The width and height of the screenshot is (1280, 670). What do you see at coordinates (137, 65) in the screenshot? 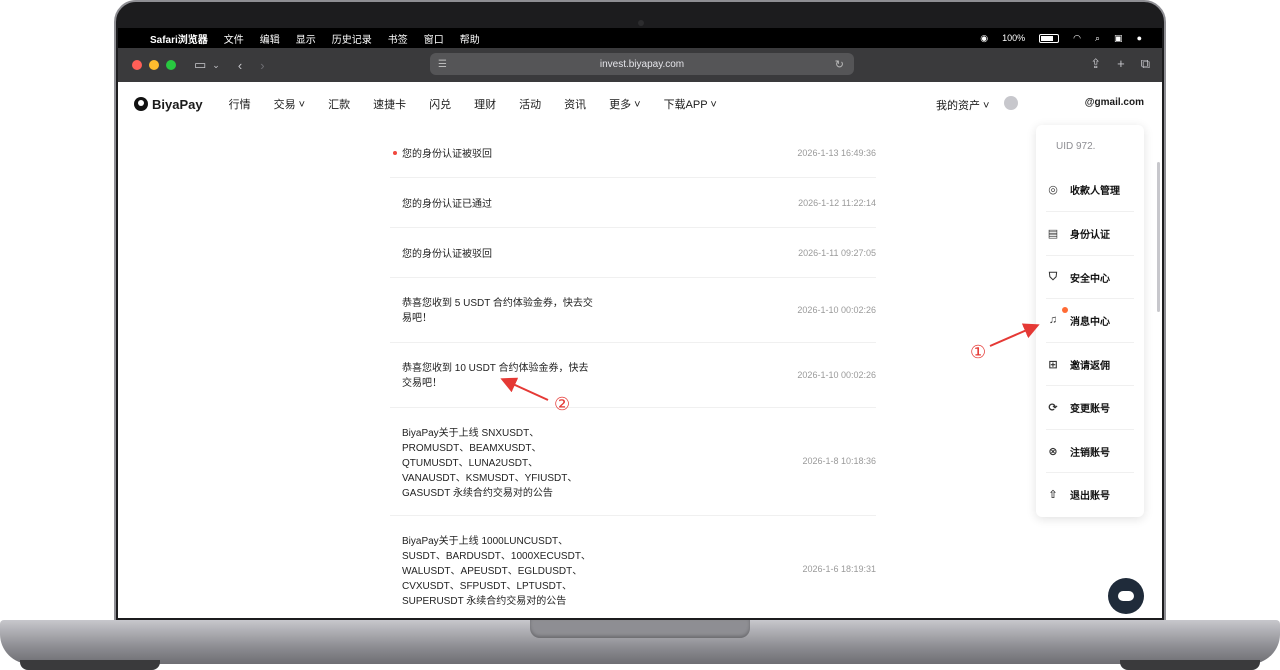
I see `close-window-button` at bounding box center [137, 65].